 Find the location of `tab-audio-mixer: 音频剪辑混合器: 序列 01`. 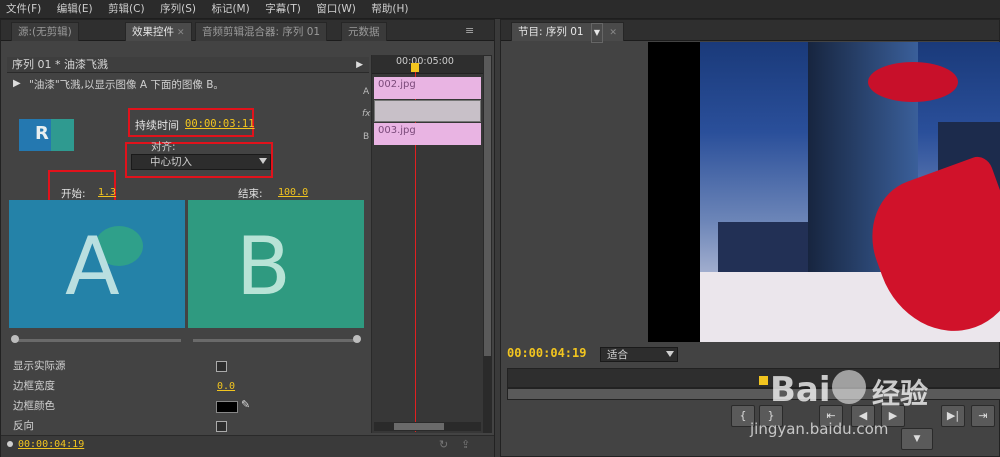

tab-audio-mixer: 音频剪辑混合器: 序列 01 is located at coordinates (261, 31).